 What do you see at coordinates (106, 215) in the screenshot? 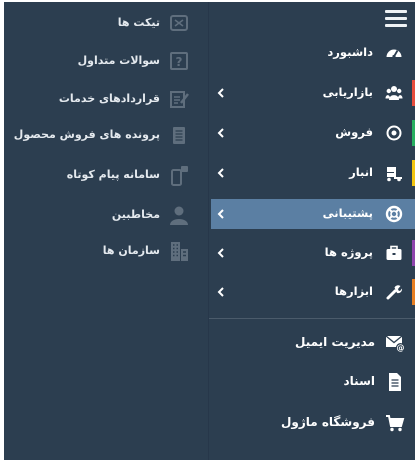
I see `submenu-item-contacts: مخاطبین` at bounding box center [106, 215].